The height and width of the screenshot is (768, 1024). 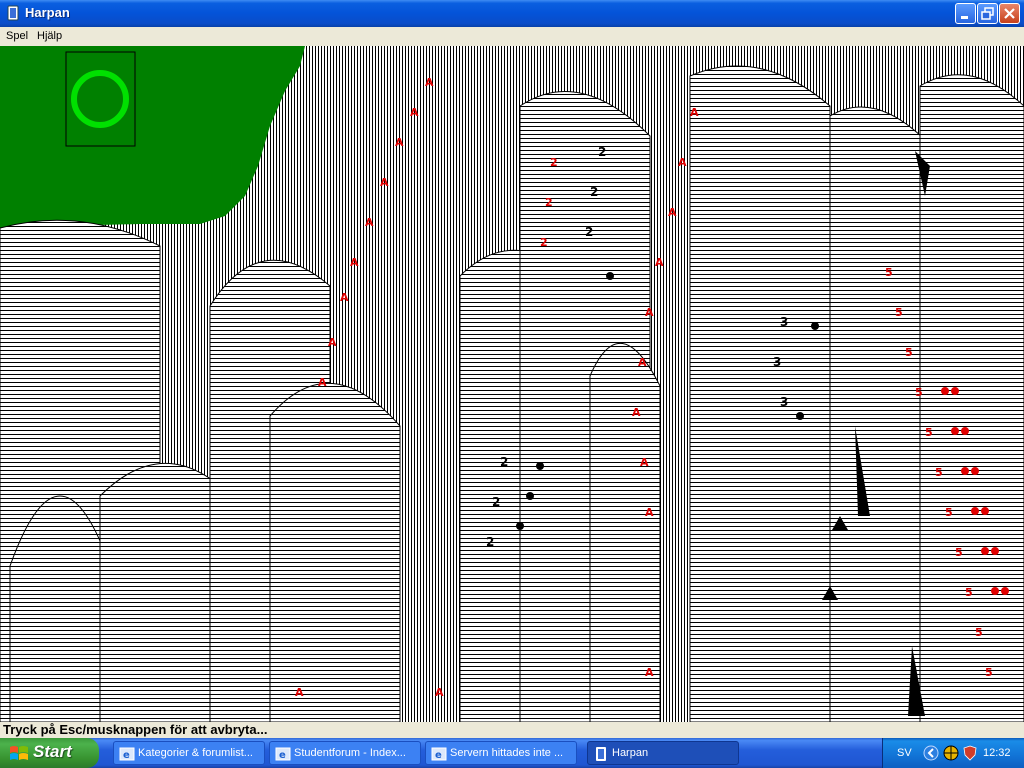 I want to click on minimize-button, so click(x=965, y=13).